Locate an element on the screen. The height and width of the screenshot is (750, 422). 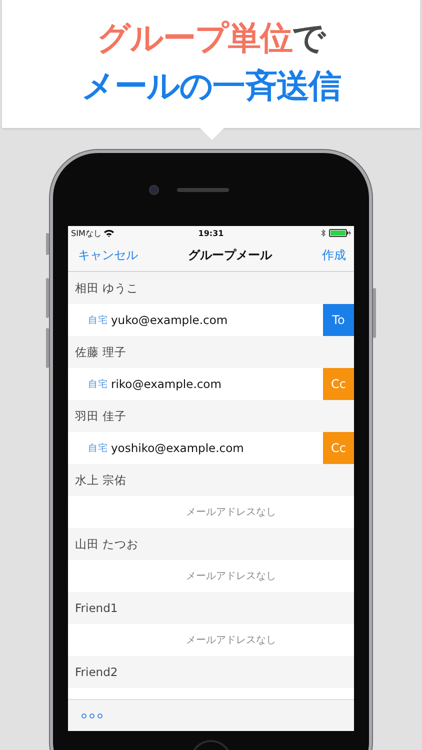
email-address: yuko@example.com is located at coordinates (170, 320).